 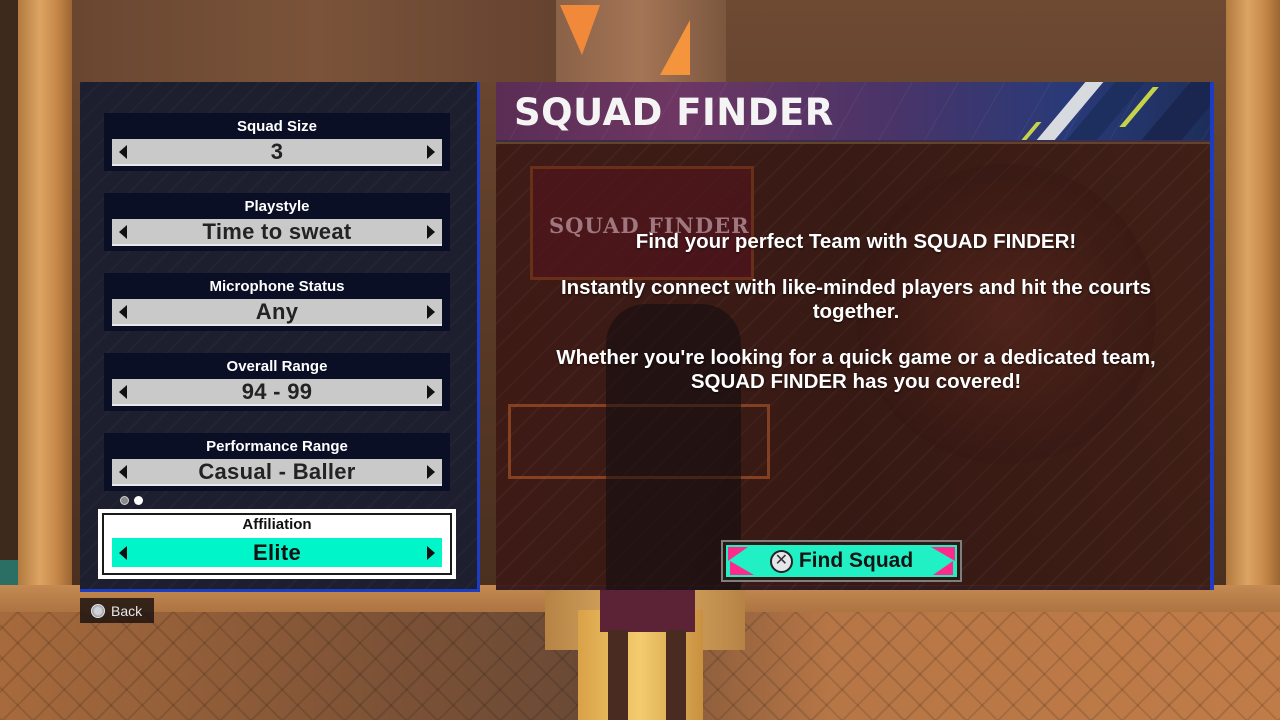 I want to click on affiliation-selector: Elite, so click(x=277, y=552).